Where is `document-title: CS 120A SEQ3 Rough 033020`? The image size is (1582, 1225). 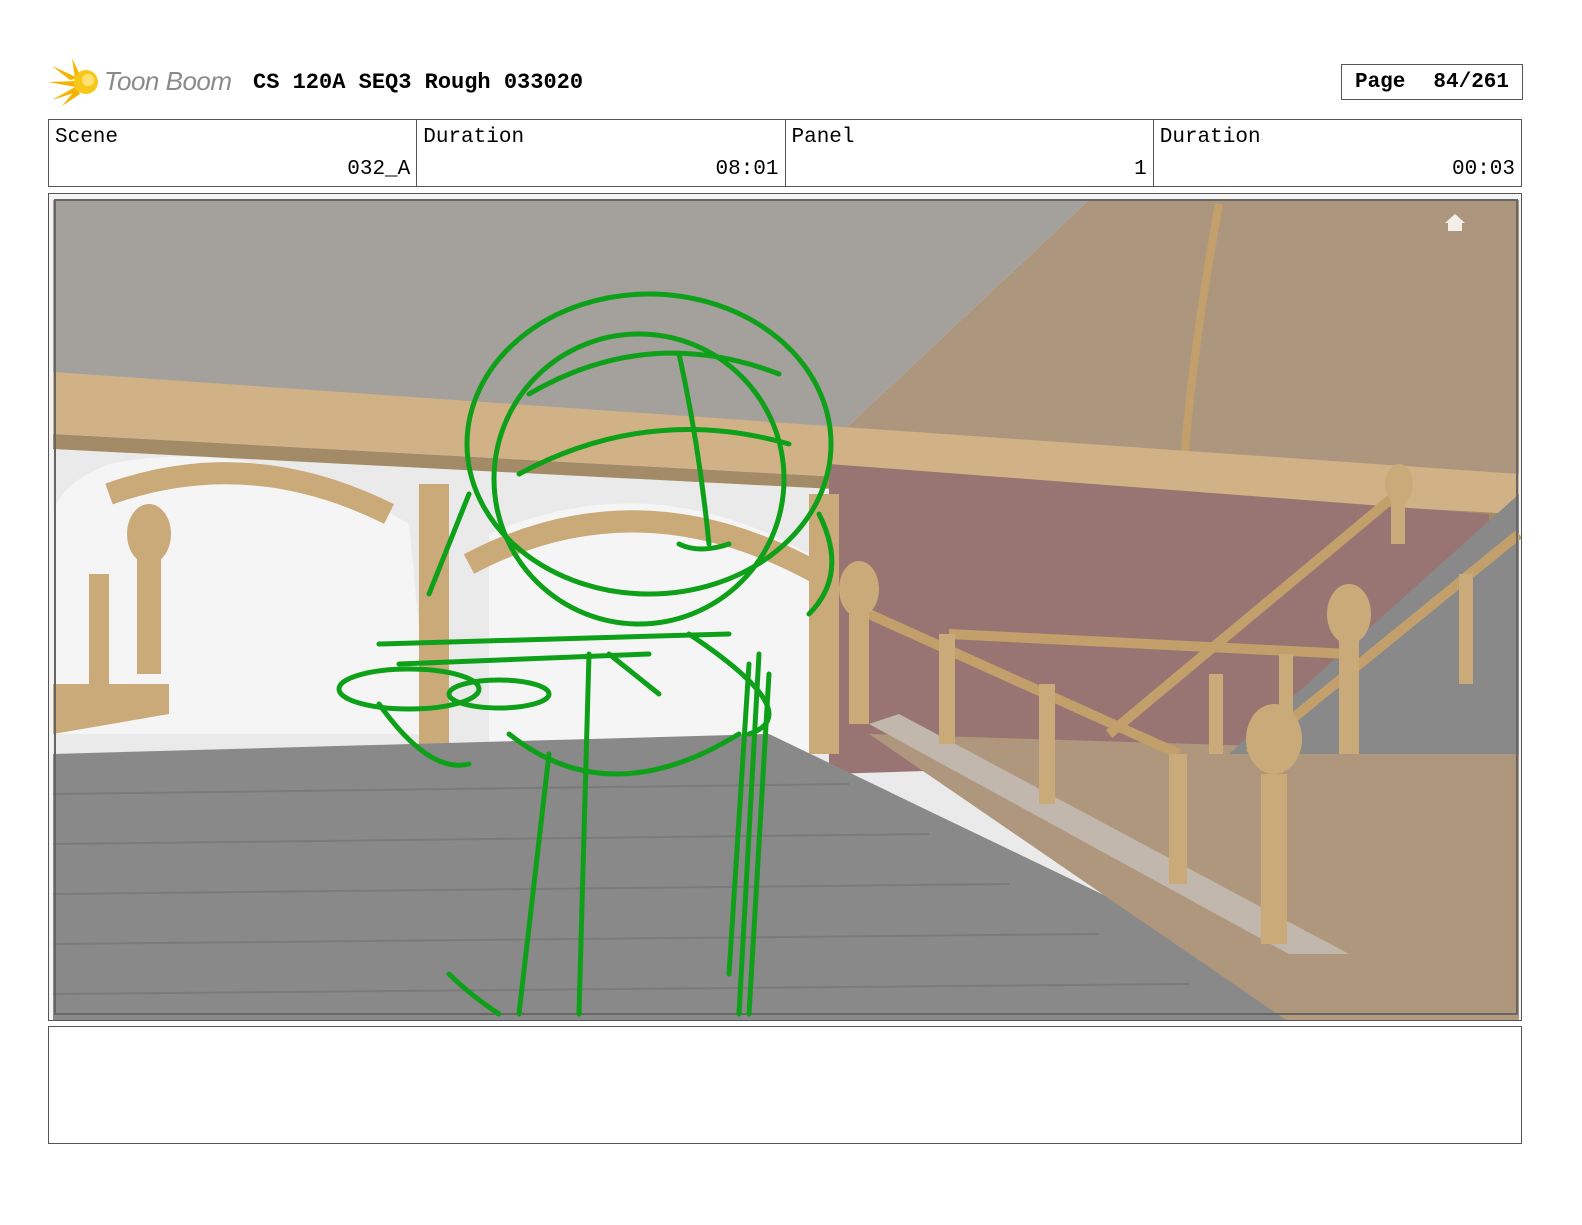
document-title: CS 120A SEQ3 Rough 033020 is located at coordinates (418, 82).